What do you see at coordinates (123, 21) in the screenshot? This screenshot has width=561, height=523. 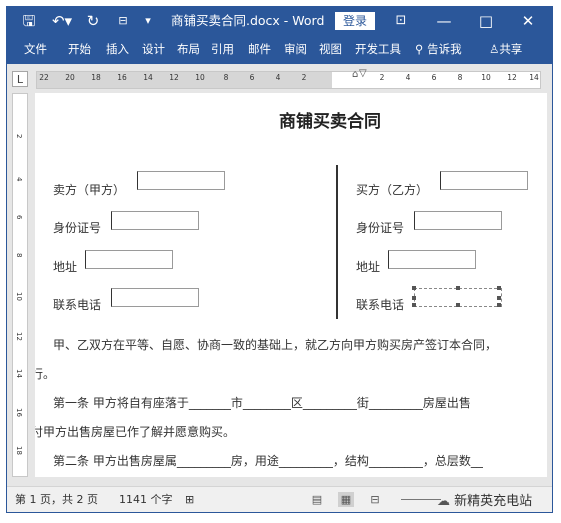 I see `touch-mode-icon: ⊟` at bounding box center [123, 21].